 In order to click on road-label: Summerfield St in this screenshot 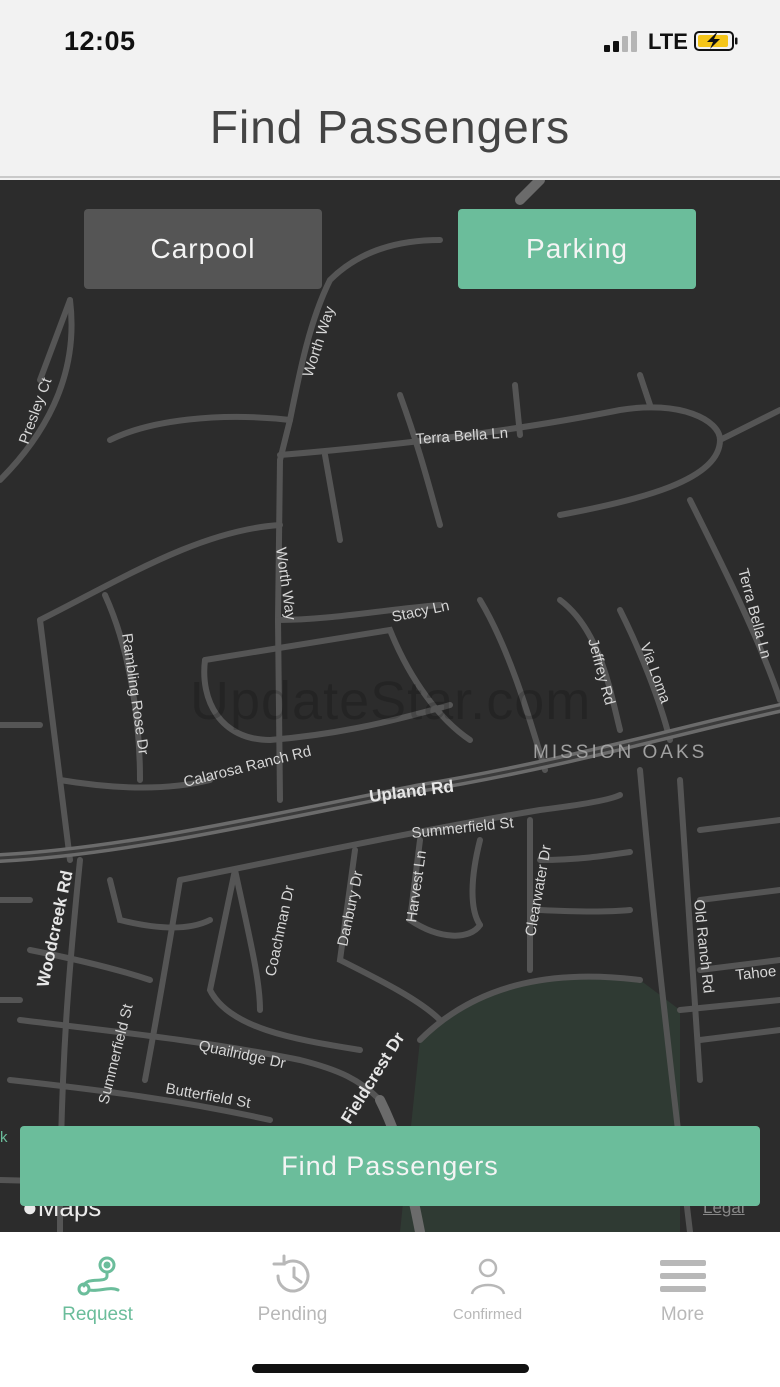, I will do `click(463, 828)`.